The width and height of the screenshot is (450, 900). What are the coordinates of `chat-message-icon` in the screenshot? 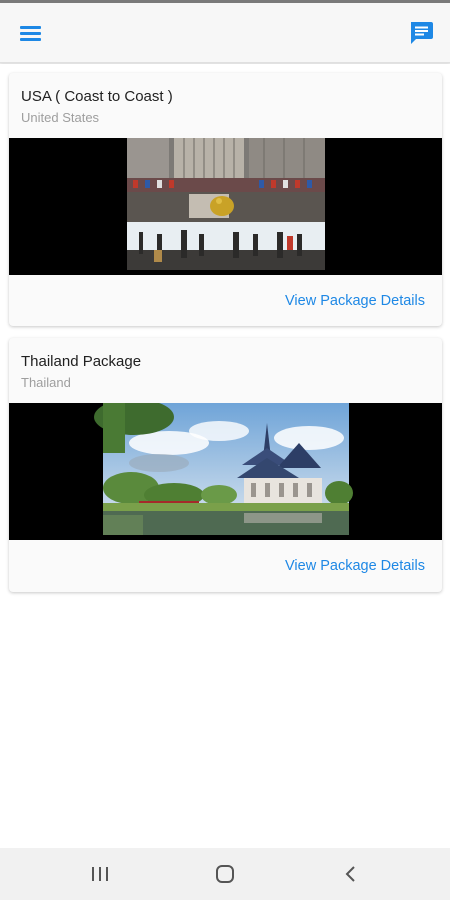 It's located at (421, 33).